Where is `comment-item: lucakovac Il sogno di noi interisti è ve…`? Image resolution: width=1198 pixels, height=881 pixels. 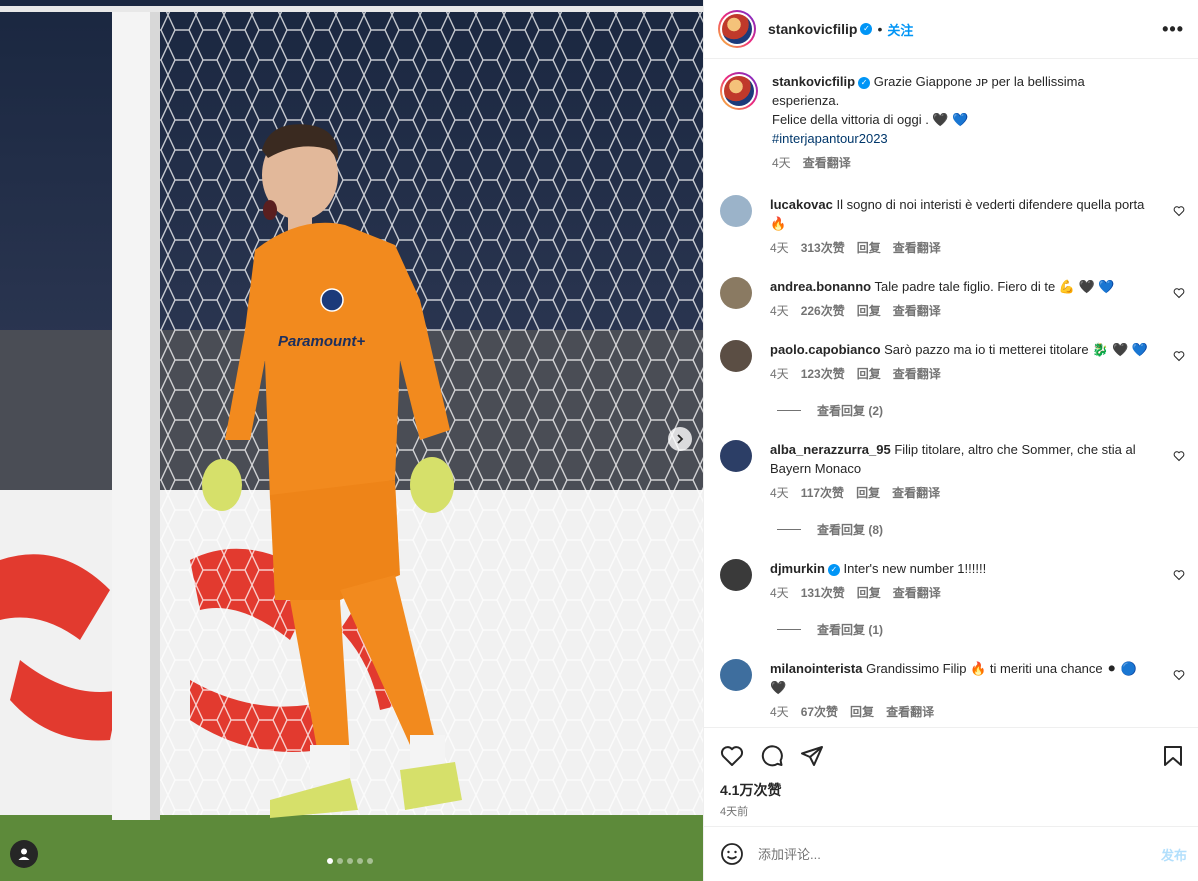 comment-item: lucakovac Il sogno di noi interisti è ve… is located at coordinates (952, 226).